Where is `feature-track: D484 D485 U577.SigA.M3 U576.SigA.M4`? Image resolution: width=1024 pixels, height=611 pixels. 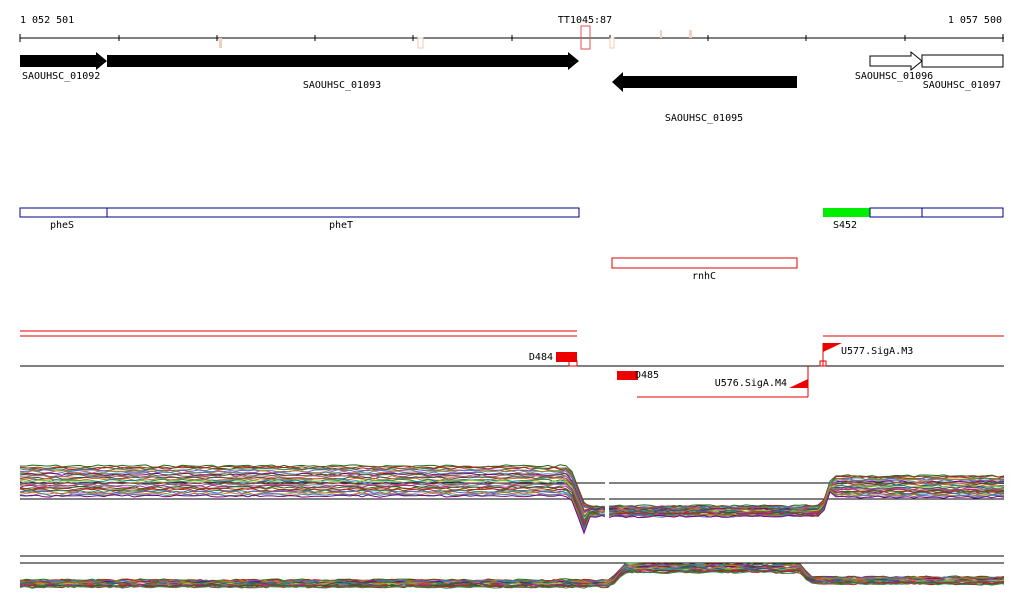 feature-track: D484 D485 U577.SigA.M3 U576.SigA.M4 is located at coordinates (512, 364).